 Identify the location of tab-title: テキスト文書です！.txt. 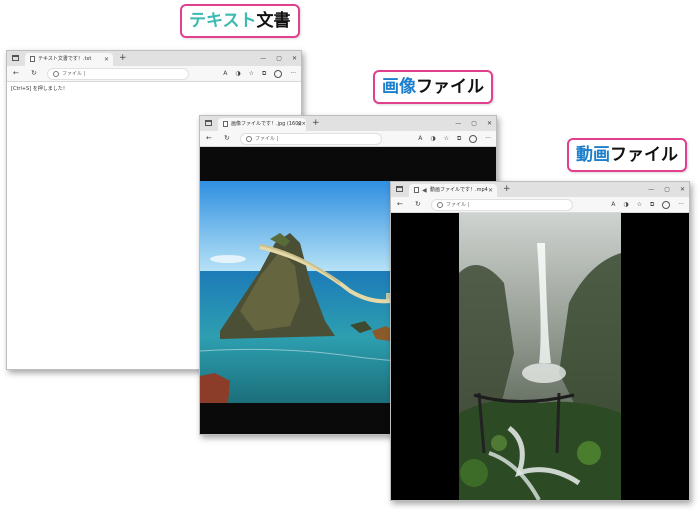
(65, 59).